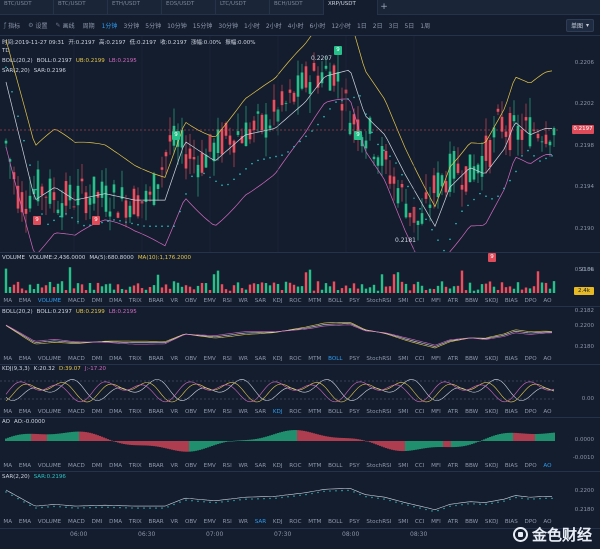 The height and width of the screenshot is (549, 600). What do you see at coordinates (297, 7) in the screenshot?
I see `pair-tab: BCH/USDT` at bounding box center [297, 7].